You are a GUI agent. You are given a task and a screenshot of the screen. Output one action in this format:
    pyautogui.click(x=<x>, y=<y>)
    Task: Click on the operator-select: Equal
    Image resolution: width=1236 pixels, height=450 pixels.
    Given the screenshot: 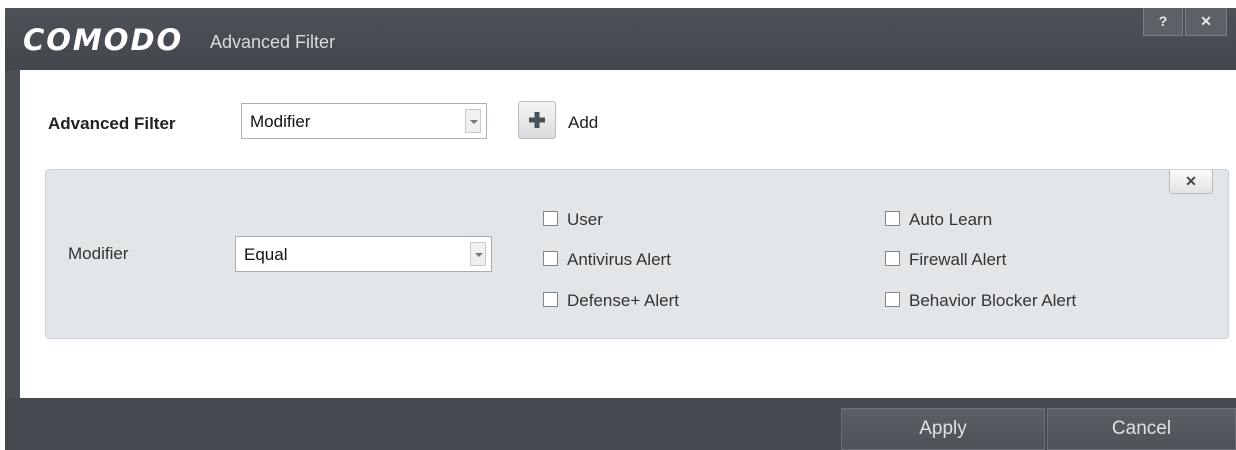 What is the action you would take?
    pyautogui.click(x=363, y=254)
    